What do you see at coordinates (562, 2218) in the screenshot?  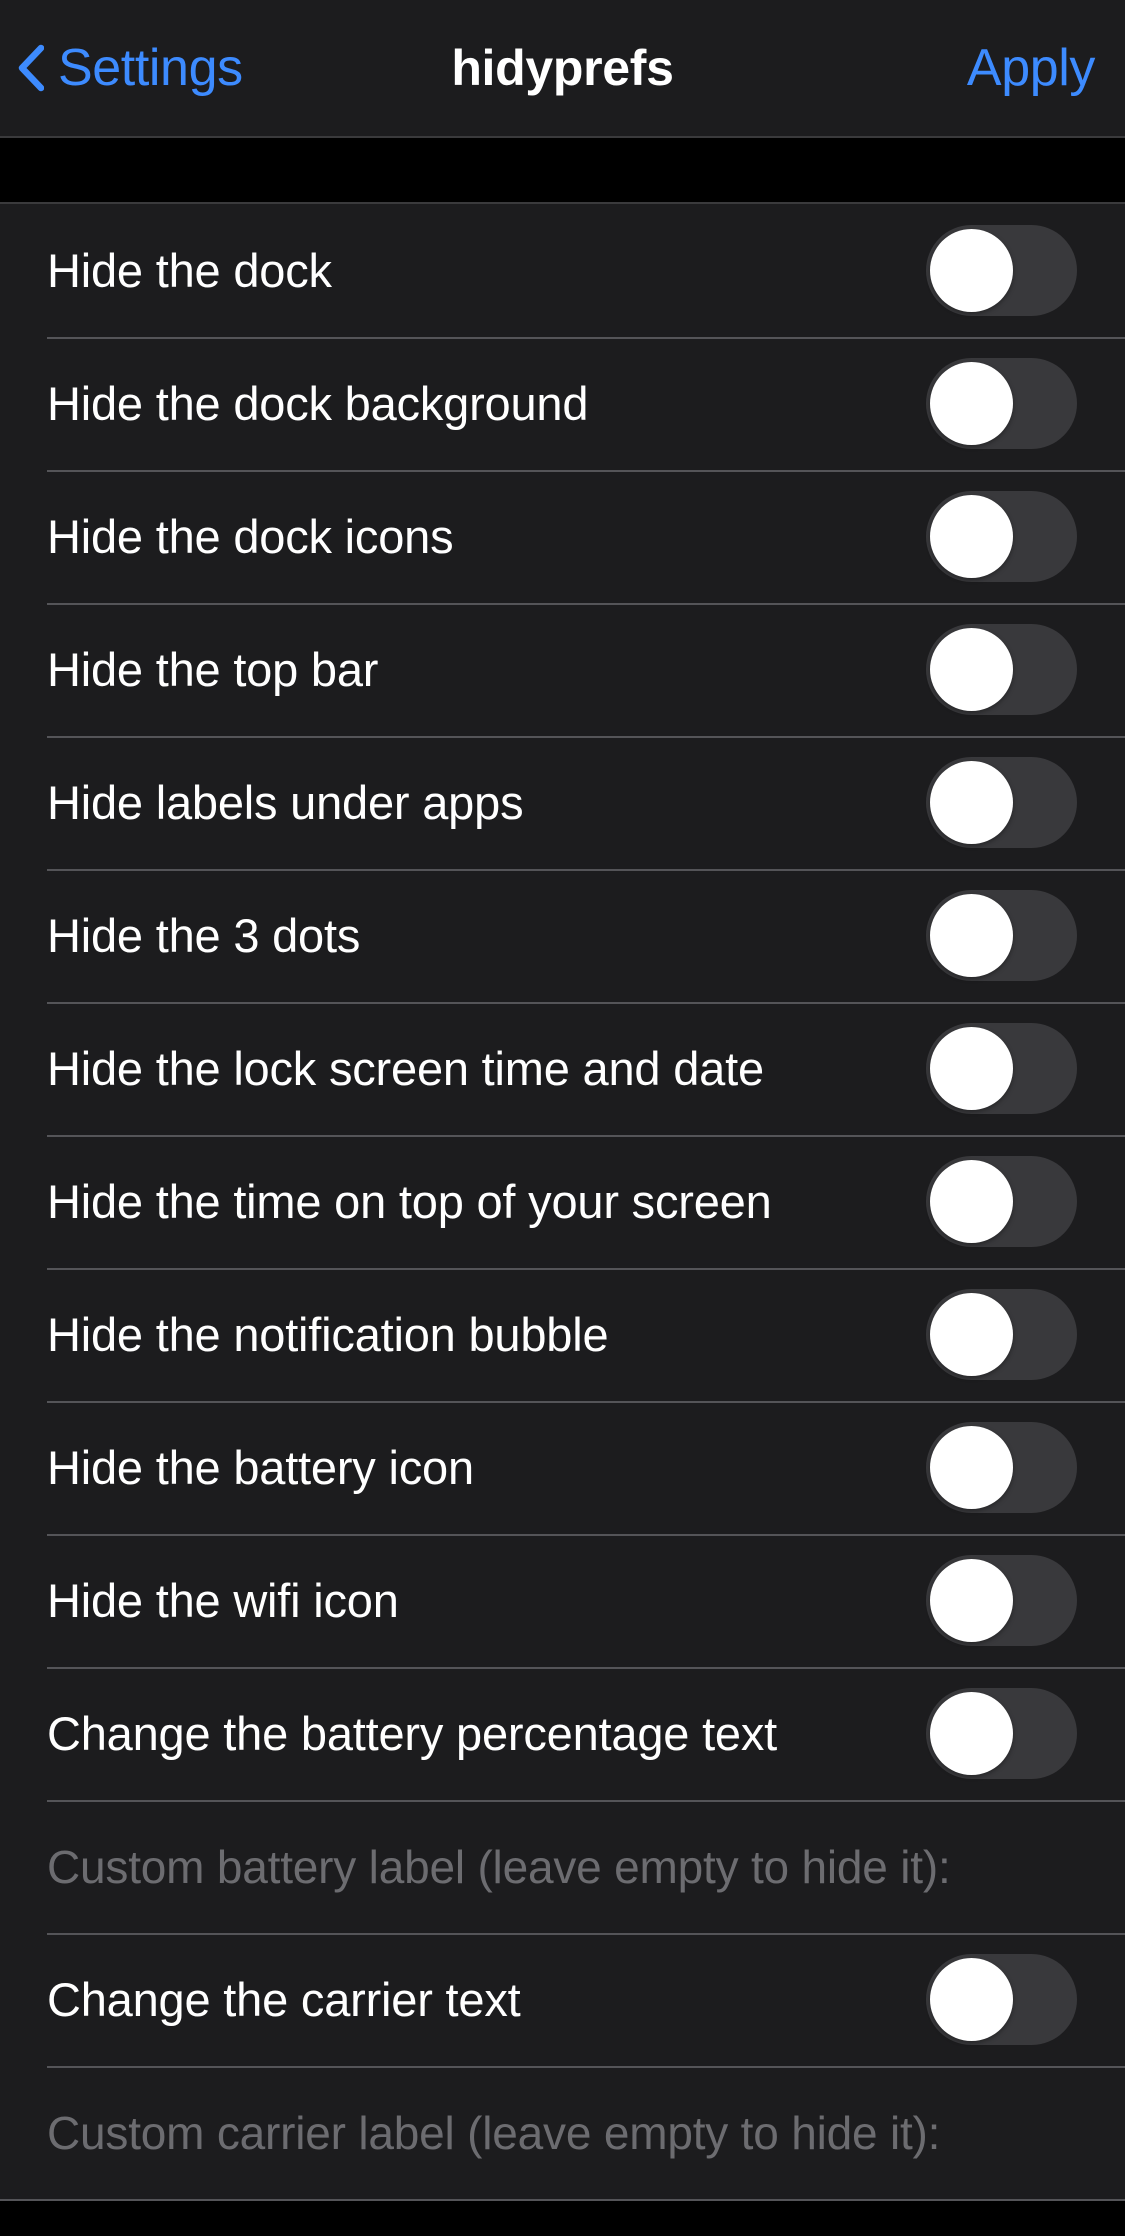 I see `page-bottom-area` at bounding box center [562, 2218].